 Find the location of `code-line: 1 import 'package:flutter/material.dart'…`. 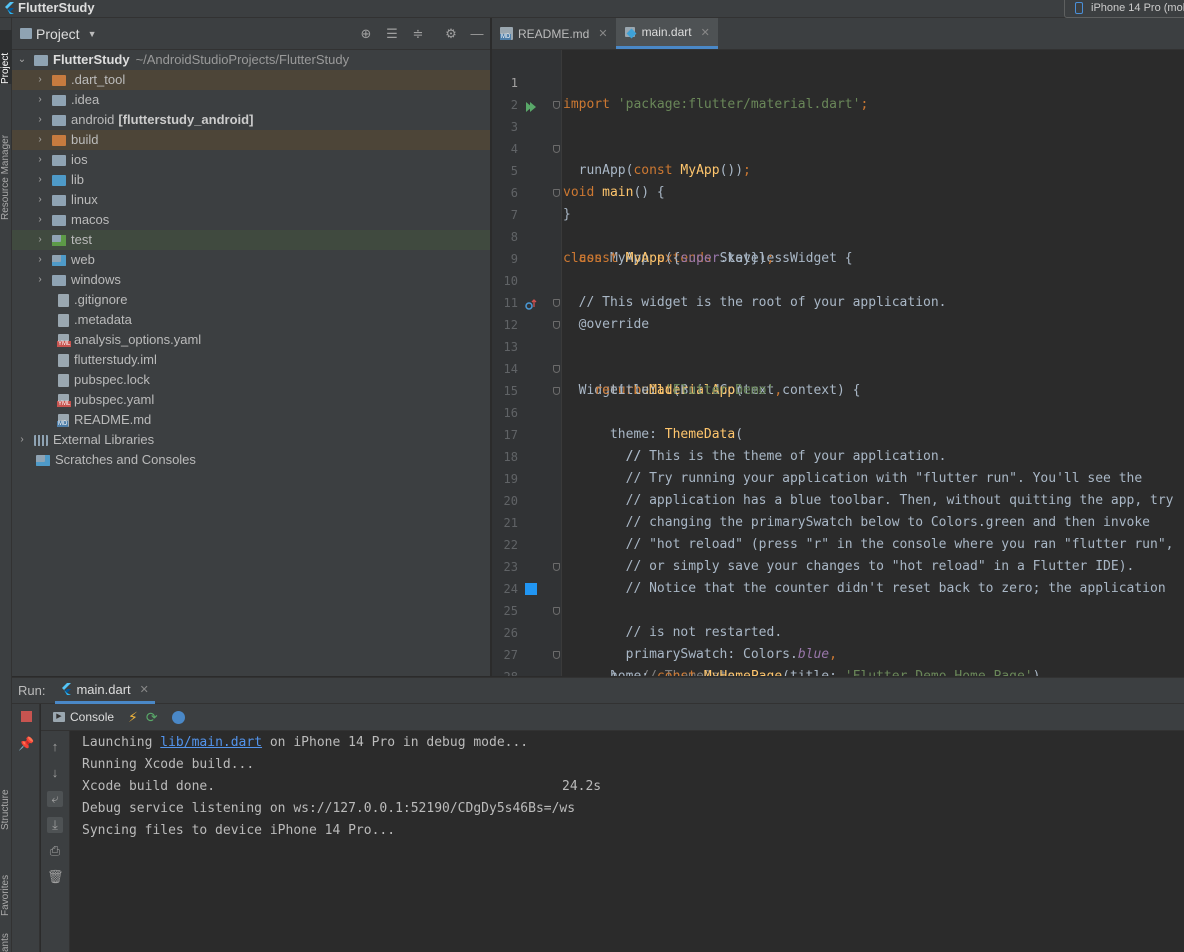

code-line: 1 import 'package:flutter/material.dart'… is located at coordinates (838, 81).